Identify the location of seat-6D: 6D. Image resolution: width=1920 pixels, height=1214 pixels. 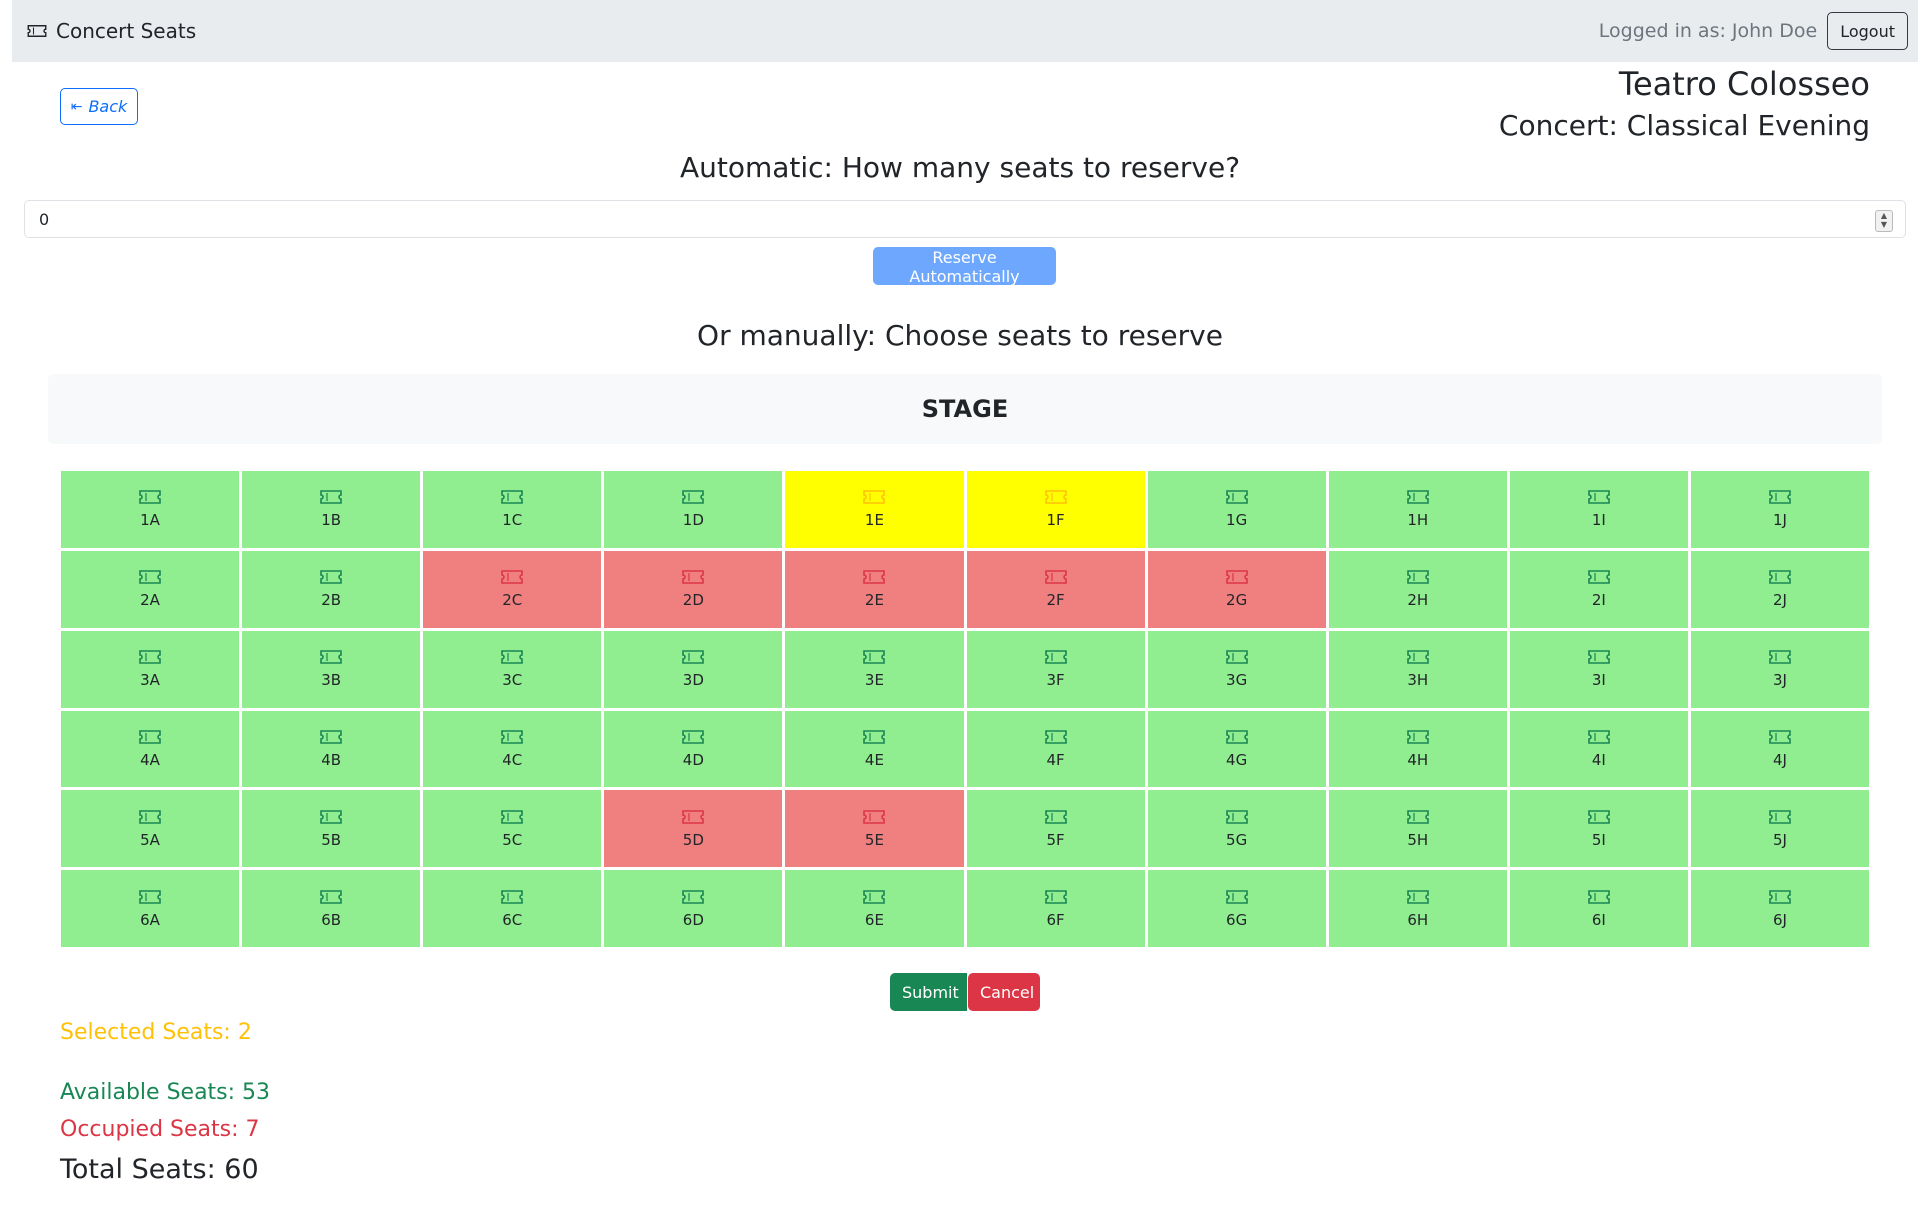
(693, 908).